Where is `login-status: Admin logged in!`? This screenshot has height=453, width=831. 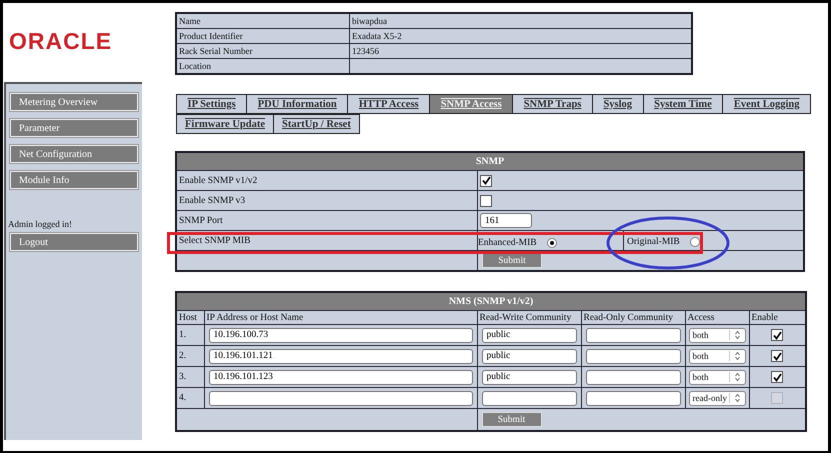
login-status: Admin logged in! is located at coordinates (40, 224).